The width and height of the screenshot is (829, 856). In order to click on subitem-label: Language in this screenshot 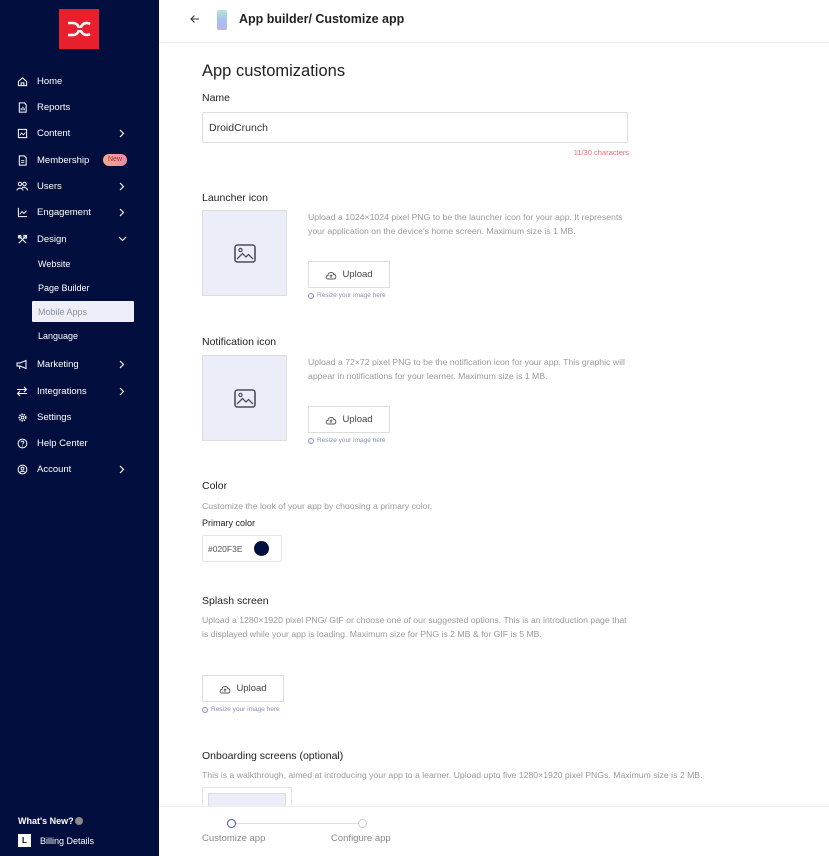, I will do `click(58, 335)`.